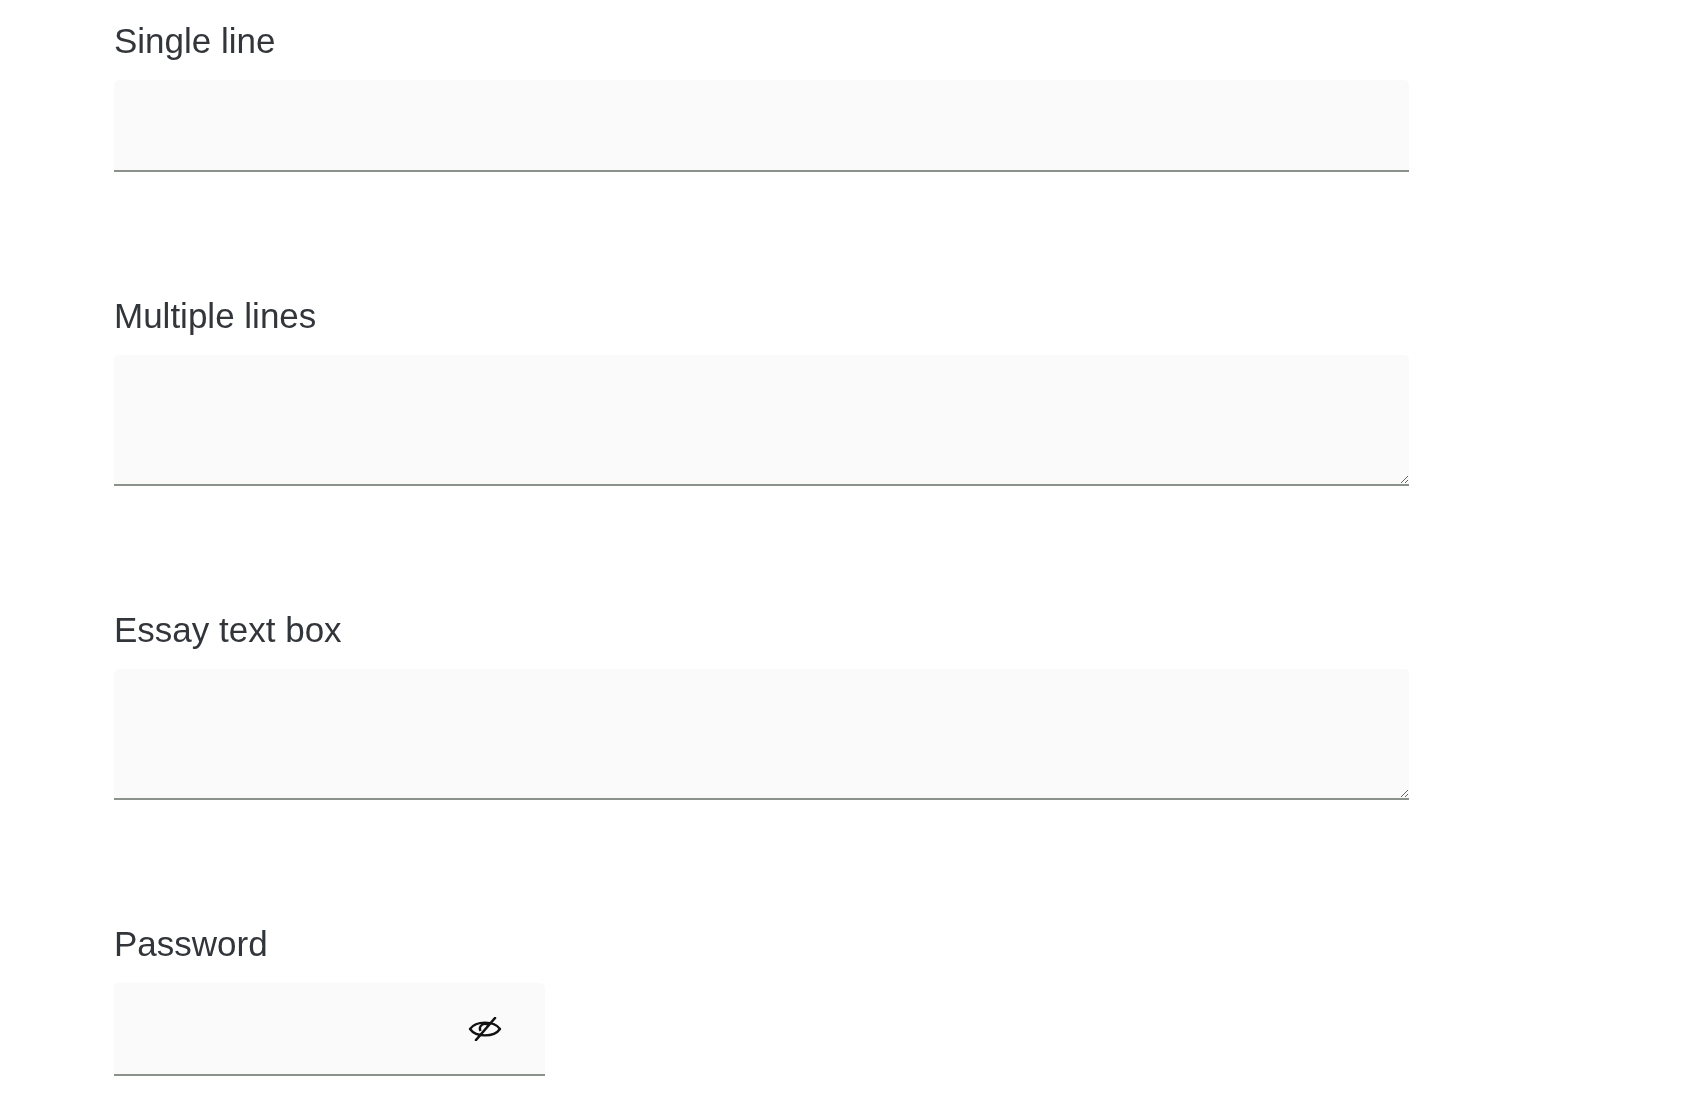 This screenshot has height=1110, width=1700. What do you see at coordinates (761, 126) in the screenshot?
I see `input-field` at bounding box center [761, 126].